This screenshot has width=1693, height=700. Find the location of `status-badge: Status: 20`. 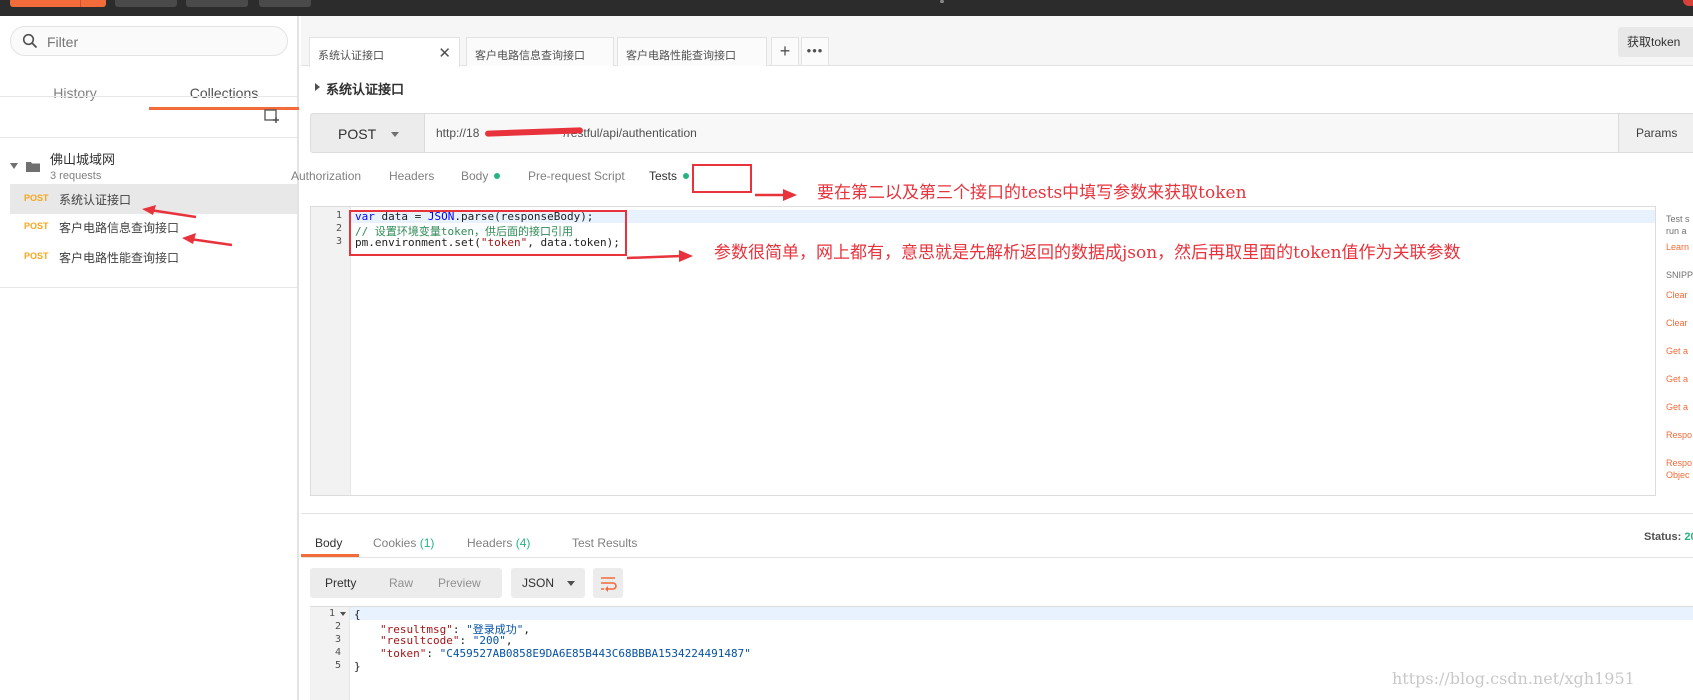

status-badge: Status: 20 is located at coordinates (1668, 537).